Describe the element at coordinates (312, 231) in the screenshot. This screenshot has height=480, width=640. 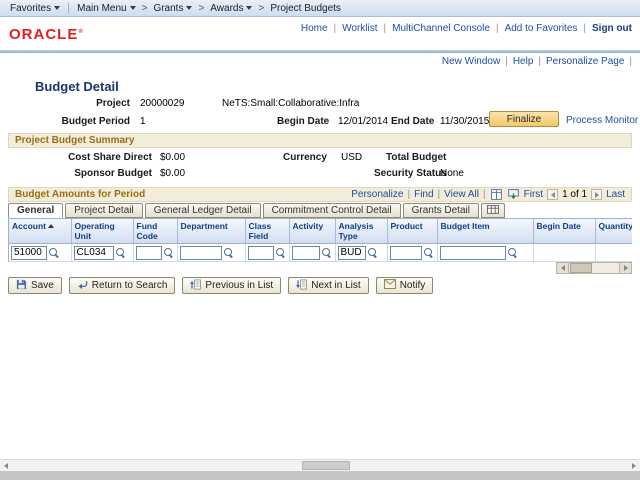
I see `col-activity: Activity` at that location.